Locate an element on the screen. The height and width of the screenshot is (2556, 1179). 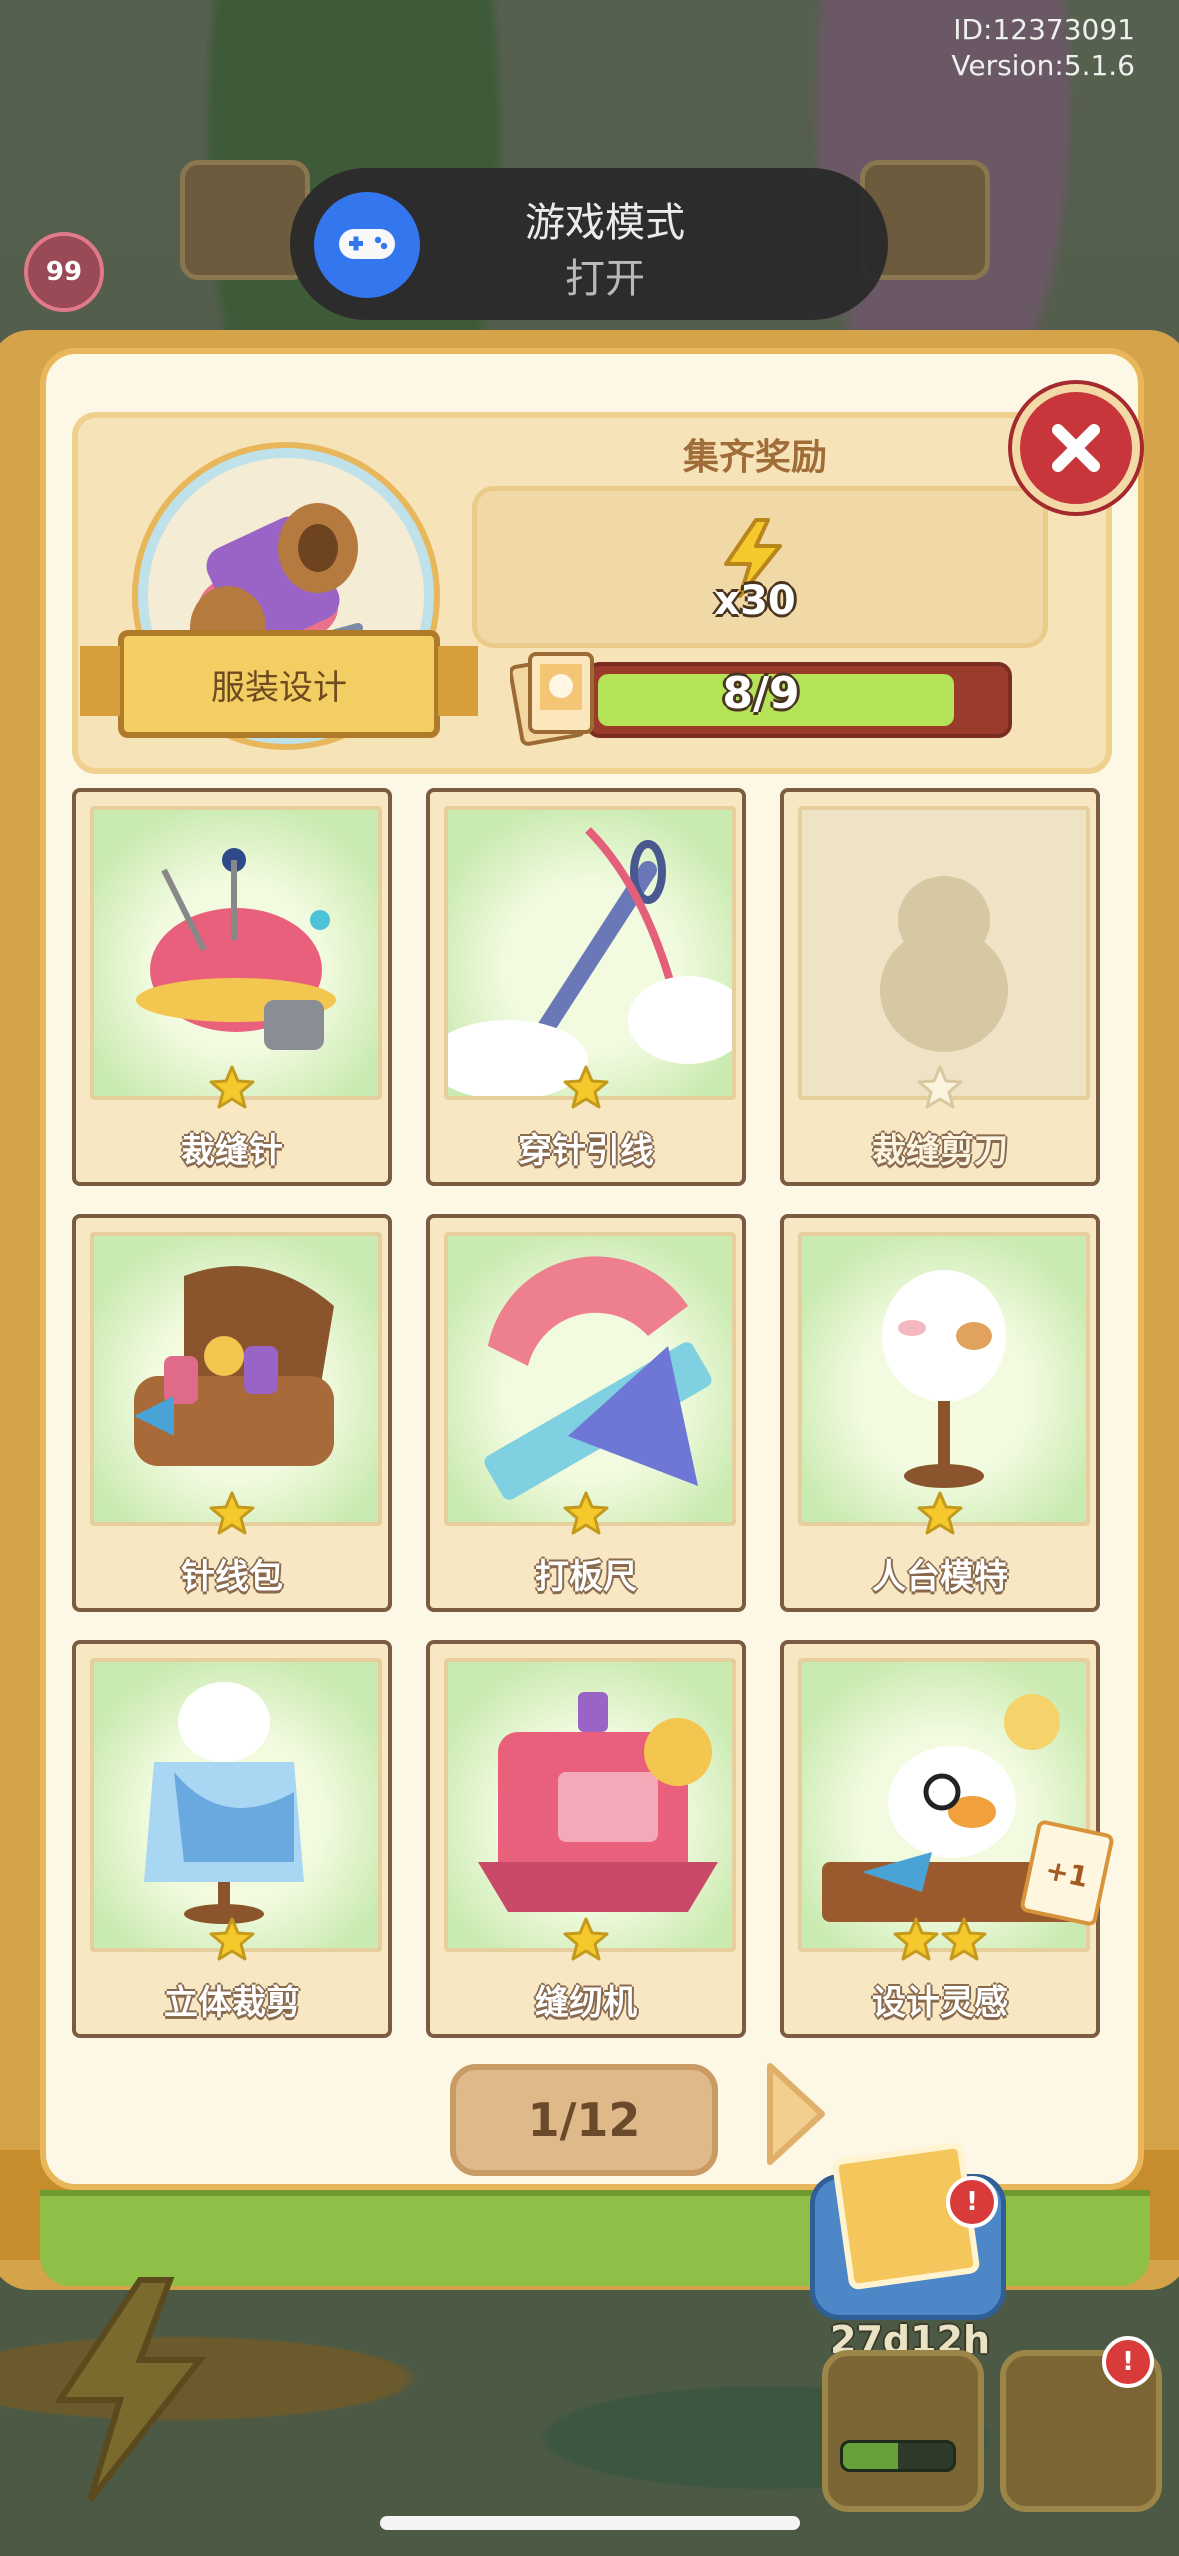
card-name: 裁缝针 is located at coordinates (232, 1151).